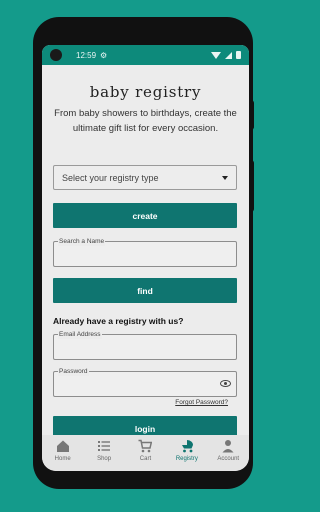 Image resolution: width=320 pixels, height=512 pixels. I want to click on phone-side-button, so click(252, 115).